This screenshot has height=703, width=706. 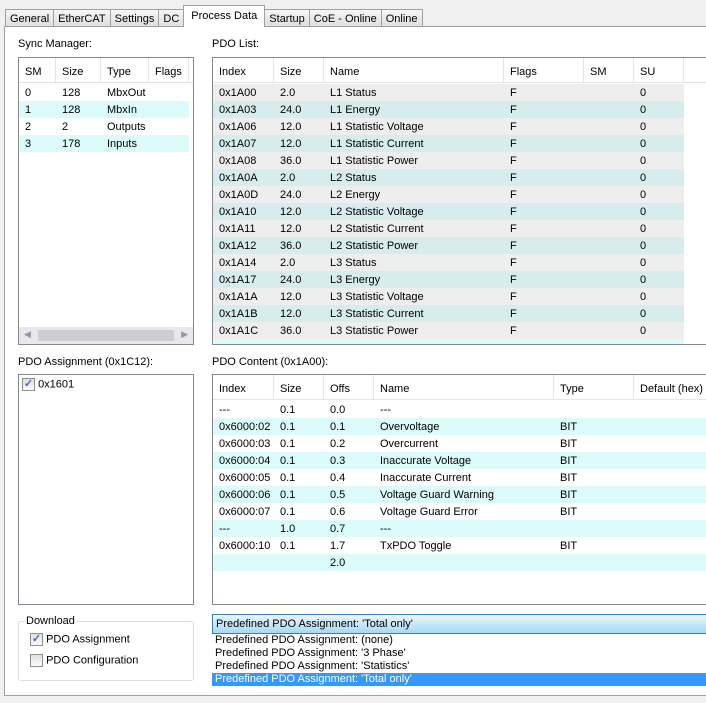 What do you see at coordinates (459, 545) in the screenshot?
I see `table-row: 0x6000:10 0.1 1.7 TxPDO Toggle BIT` at bounding box center [459, 545].